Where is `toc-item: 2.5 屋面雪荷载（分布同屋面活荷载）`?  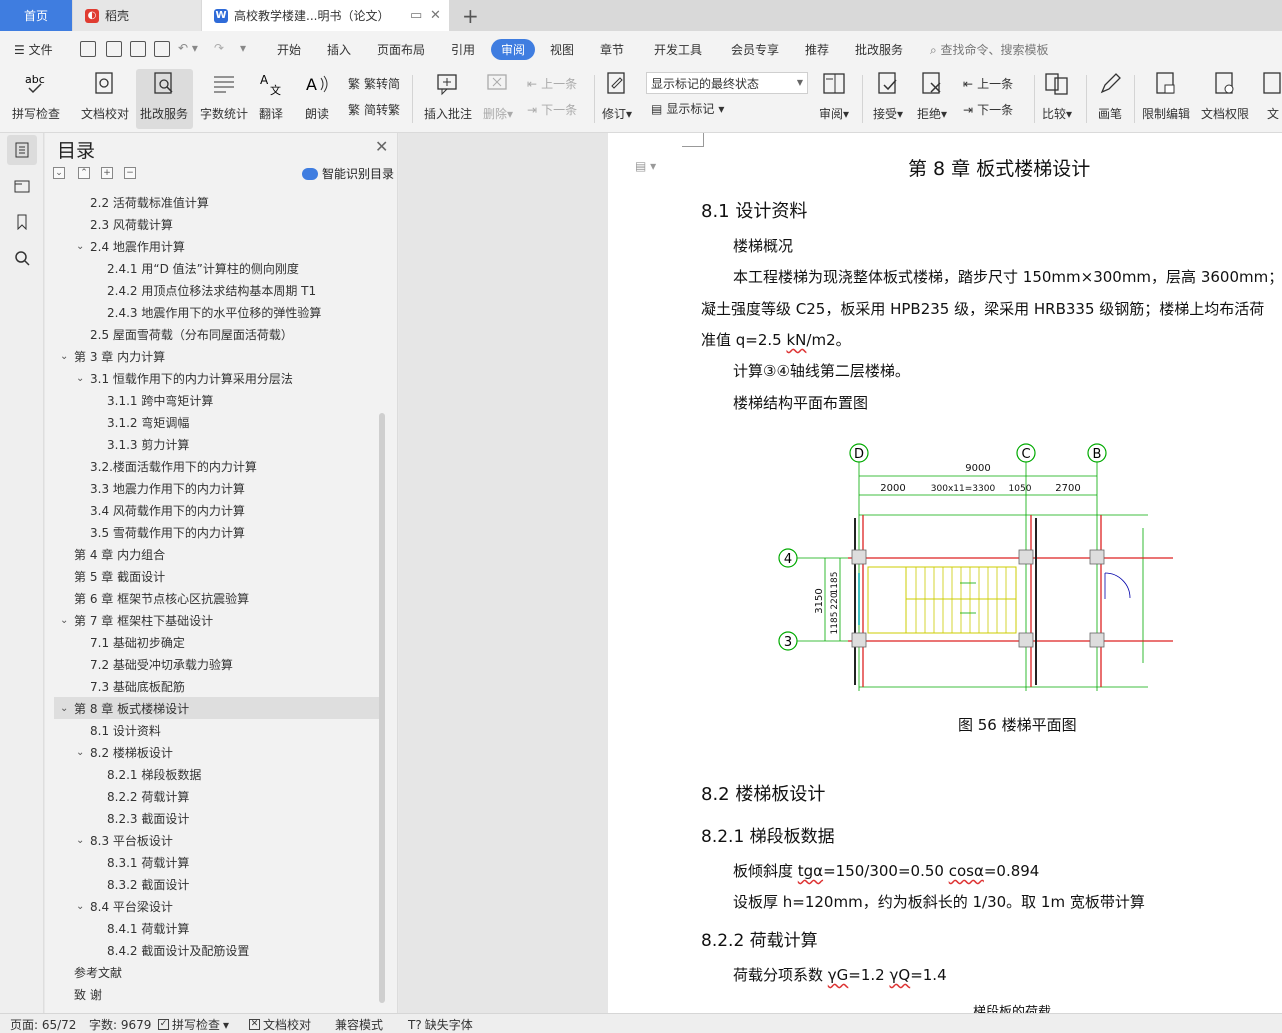
toc-item: 2.5 屋面雪荷载（分布同屋面活荷载） is located at coordinates (216, 334).